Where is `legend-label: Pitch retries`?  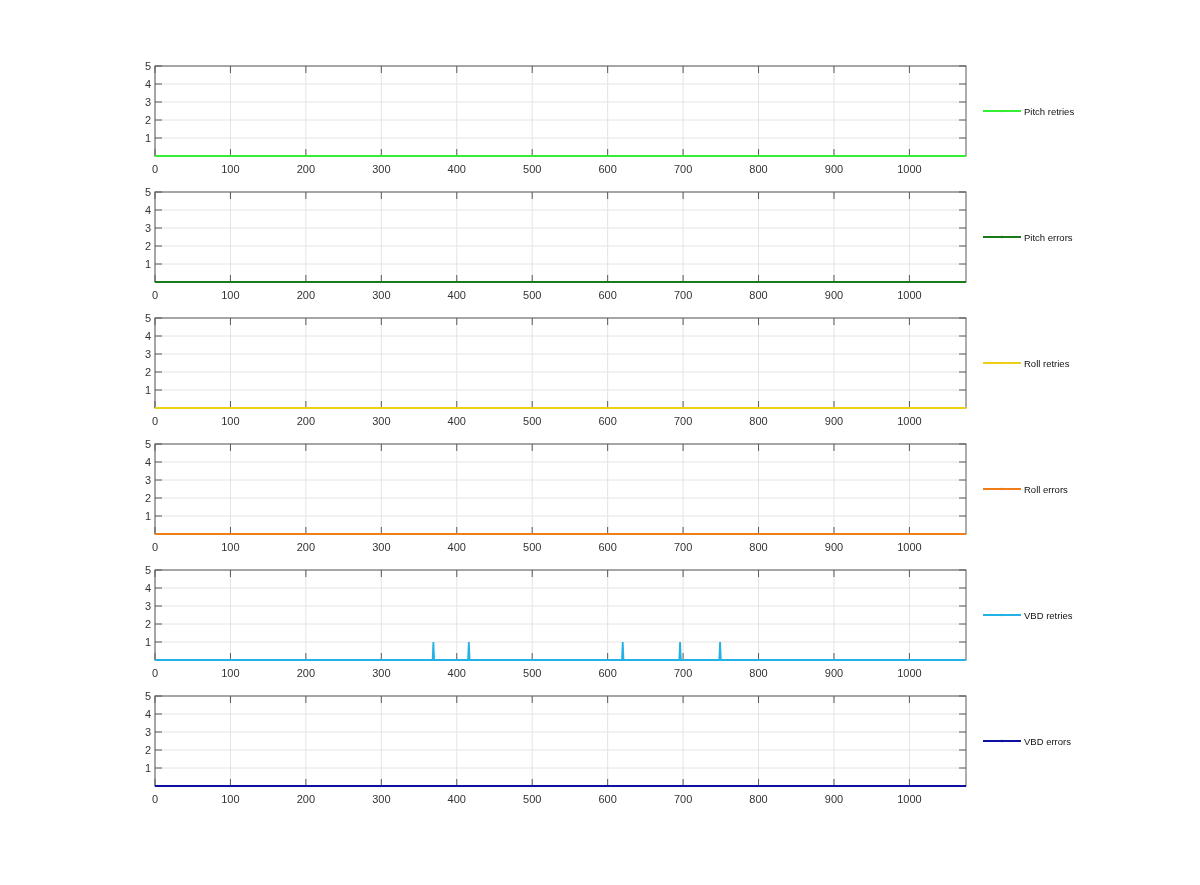
legend-label: Pitch retries is located at coordinates (1049, 111).